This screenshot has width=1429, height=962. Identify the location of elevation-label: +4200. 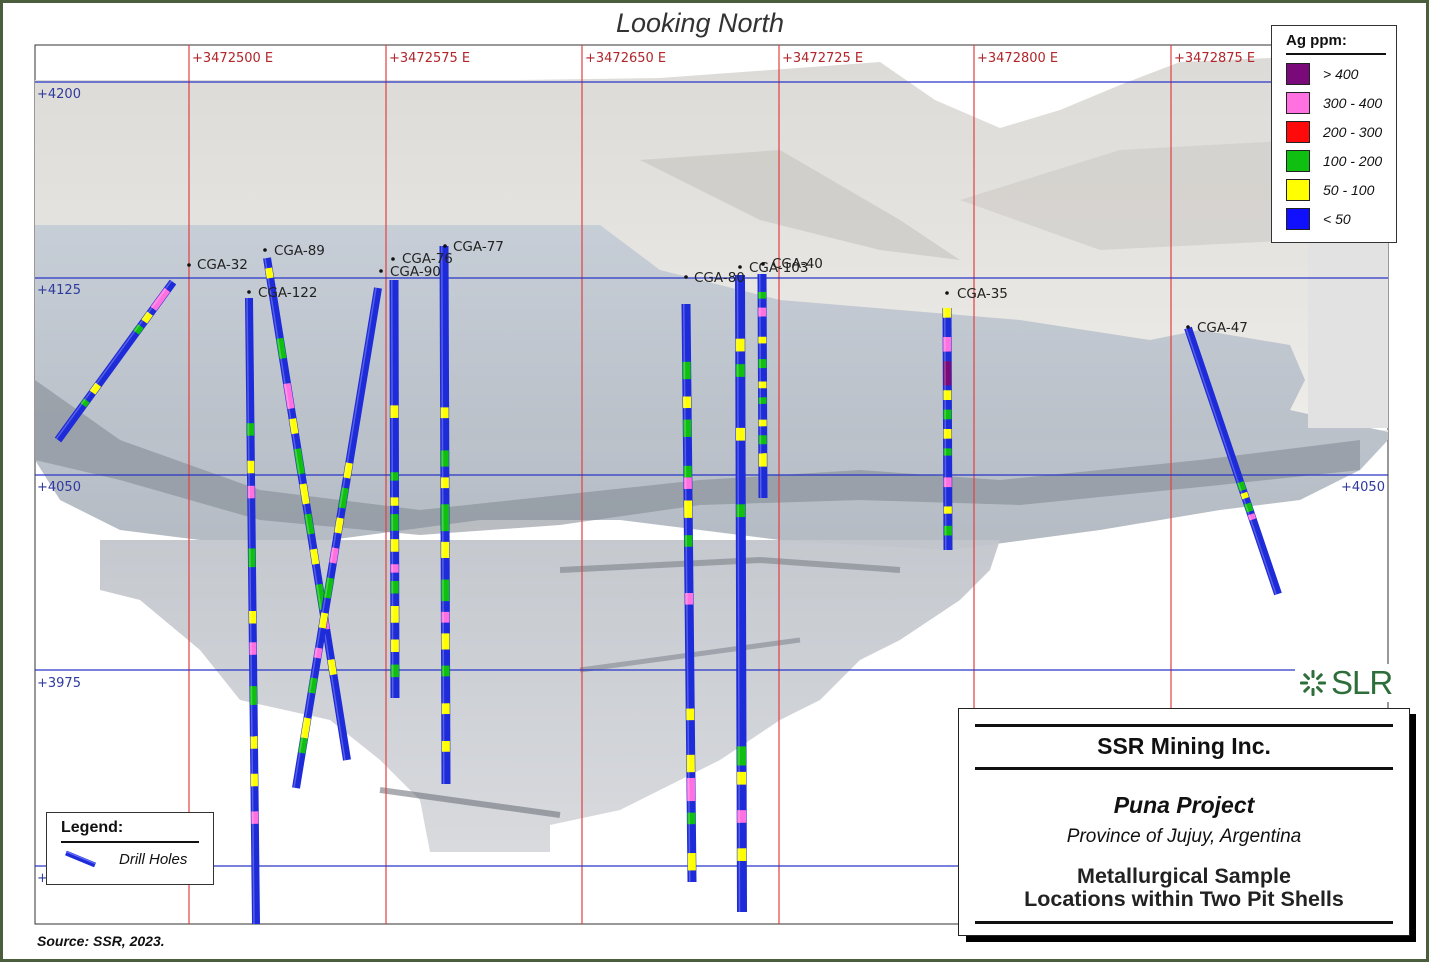
(59, 94).